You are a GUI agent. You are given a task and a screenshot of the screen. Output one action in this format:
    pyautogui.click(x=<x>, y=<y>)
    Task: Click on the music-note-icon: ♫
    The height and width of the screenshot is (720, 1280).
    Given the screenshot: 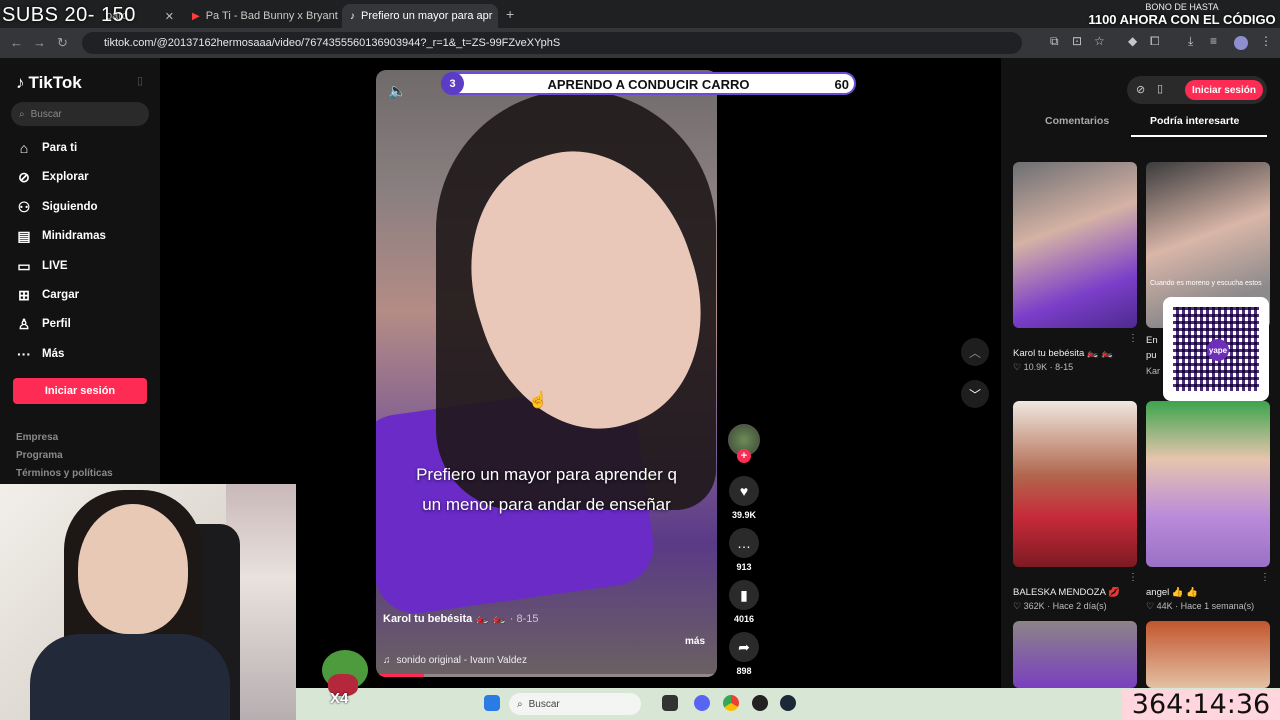 What is the action you would take?
    pyautogui.click(x=387, y=660)
    